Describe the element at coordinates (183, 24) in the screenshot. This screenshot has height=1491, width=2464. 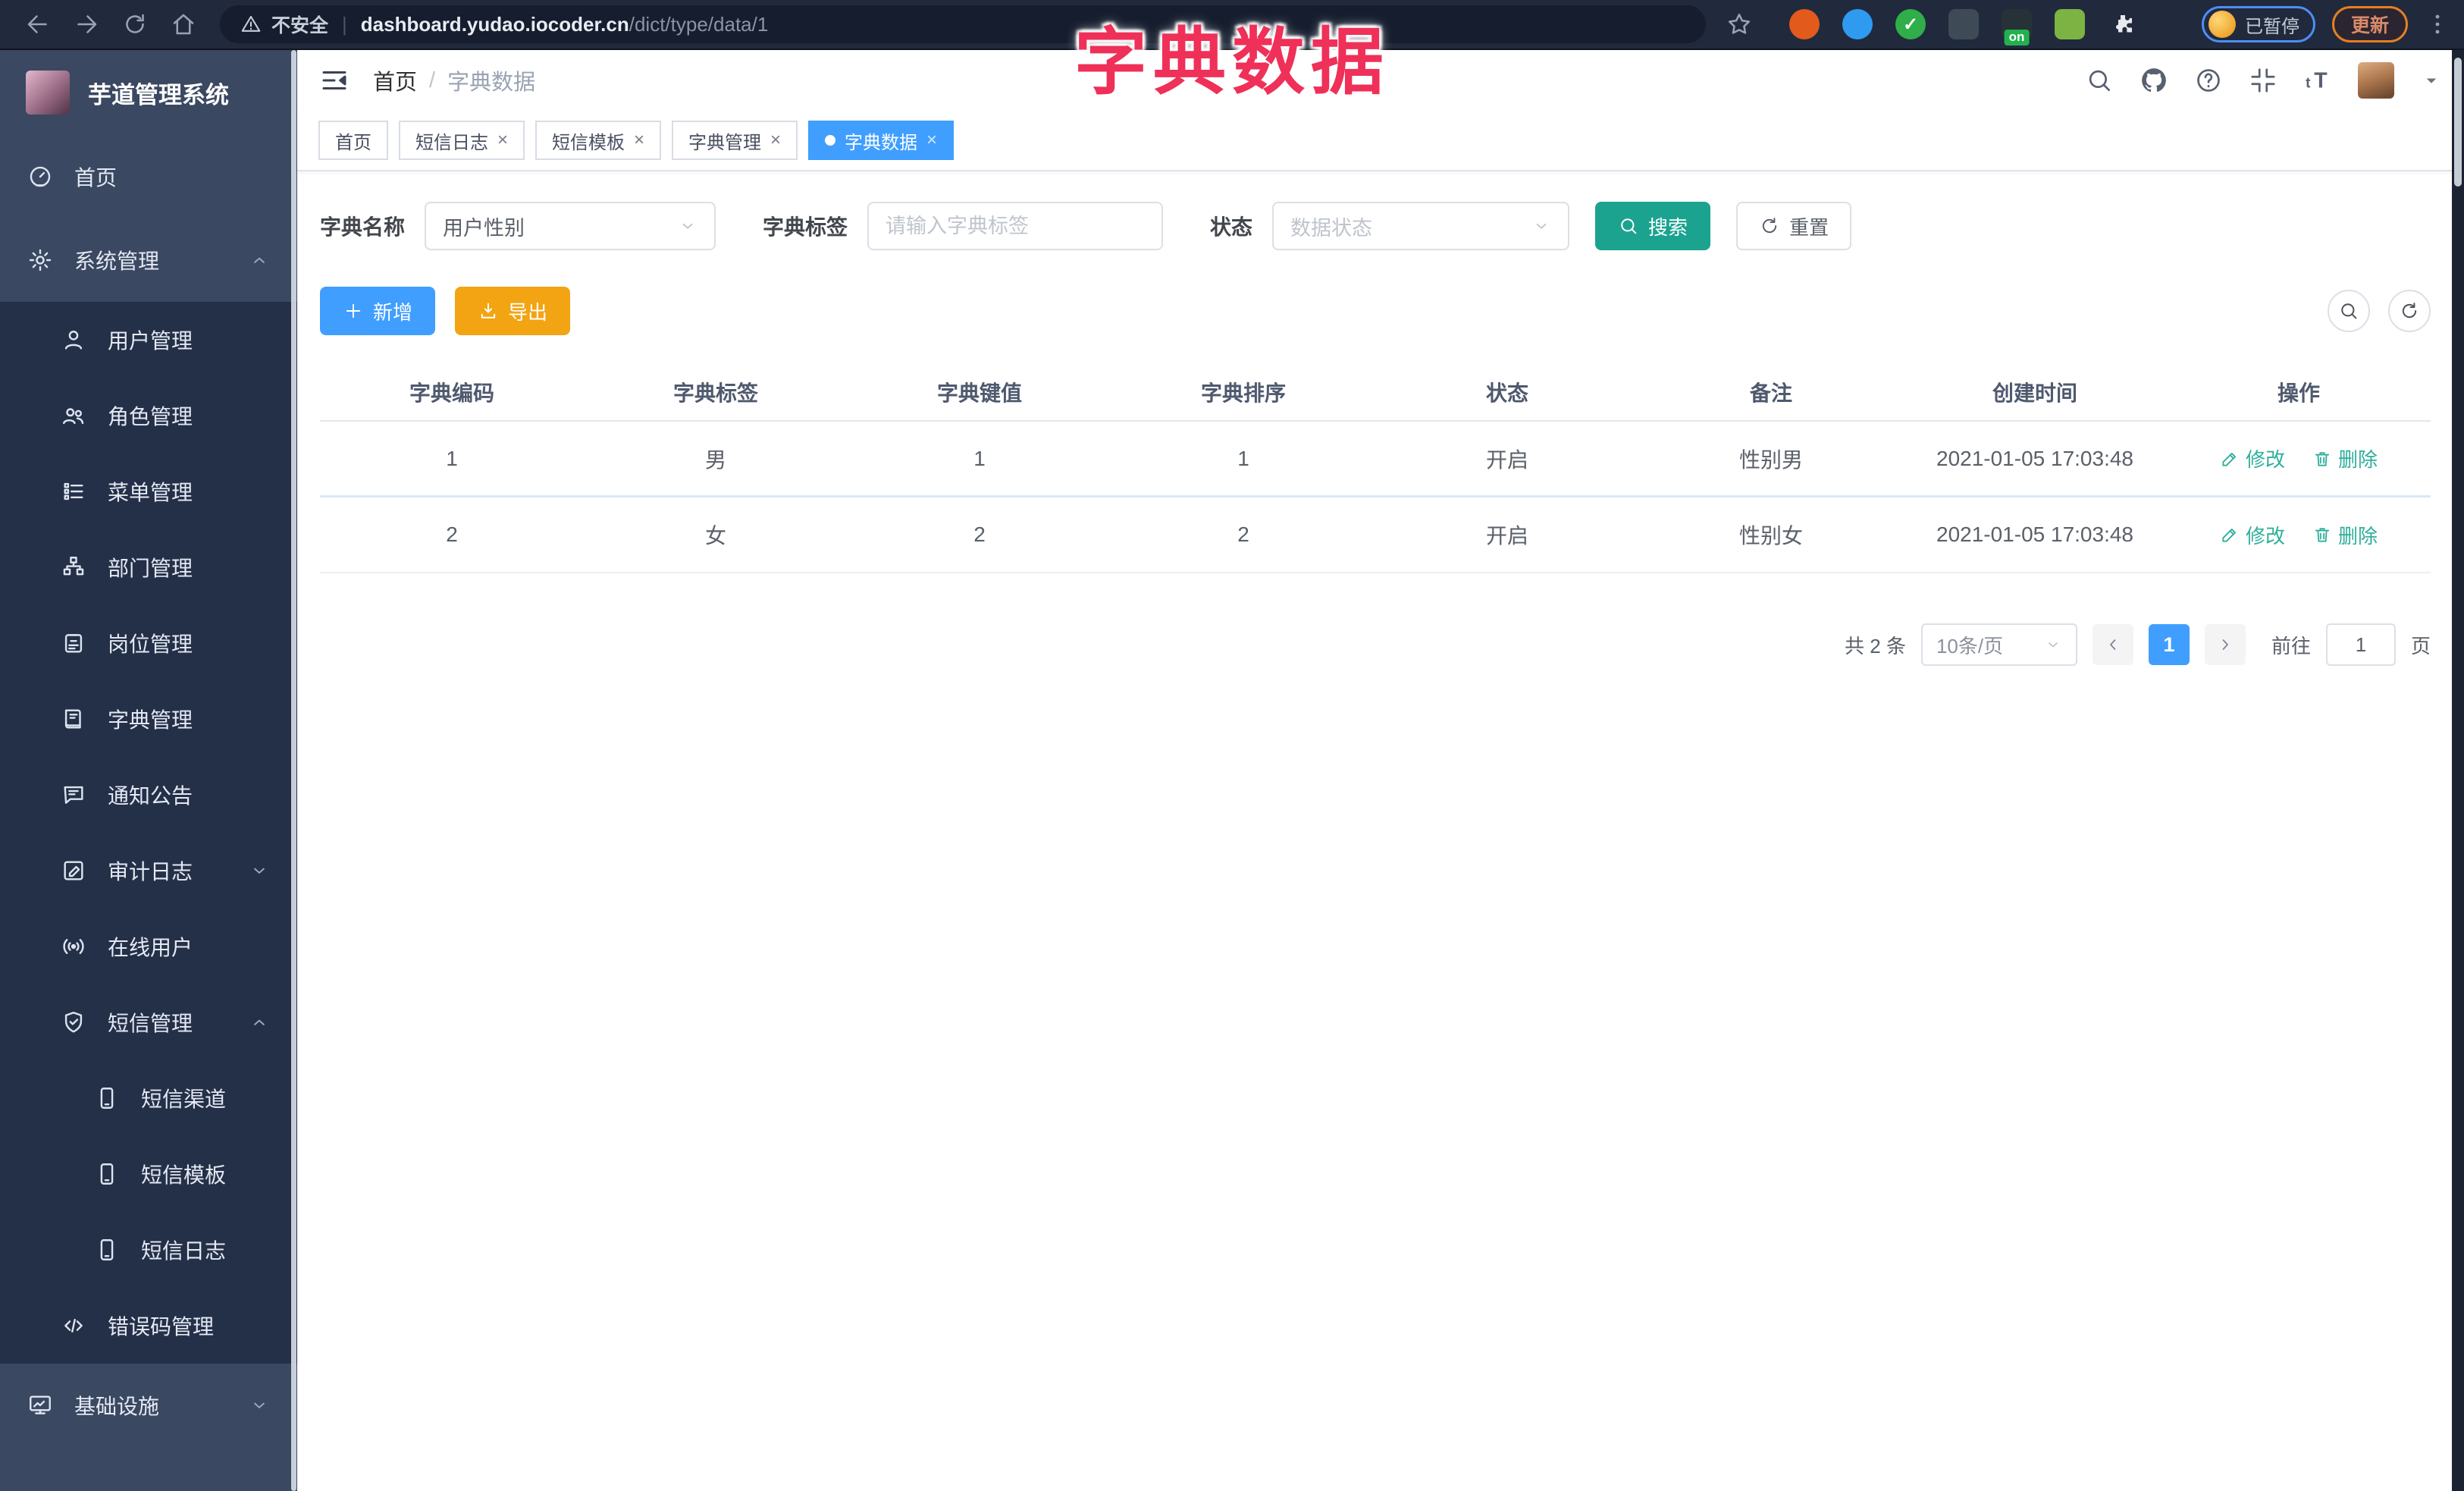
I see `home-icon` at that location.